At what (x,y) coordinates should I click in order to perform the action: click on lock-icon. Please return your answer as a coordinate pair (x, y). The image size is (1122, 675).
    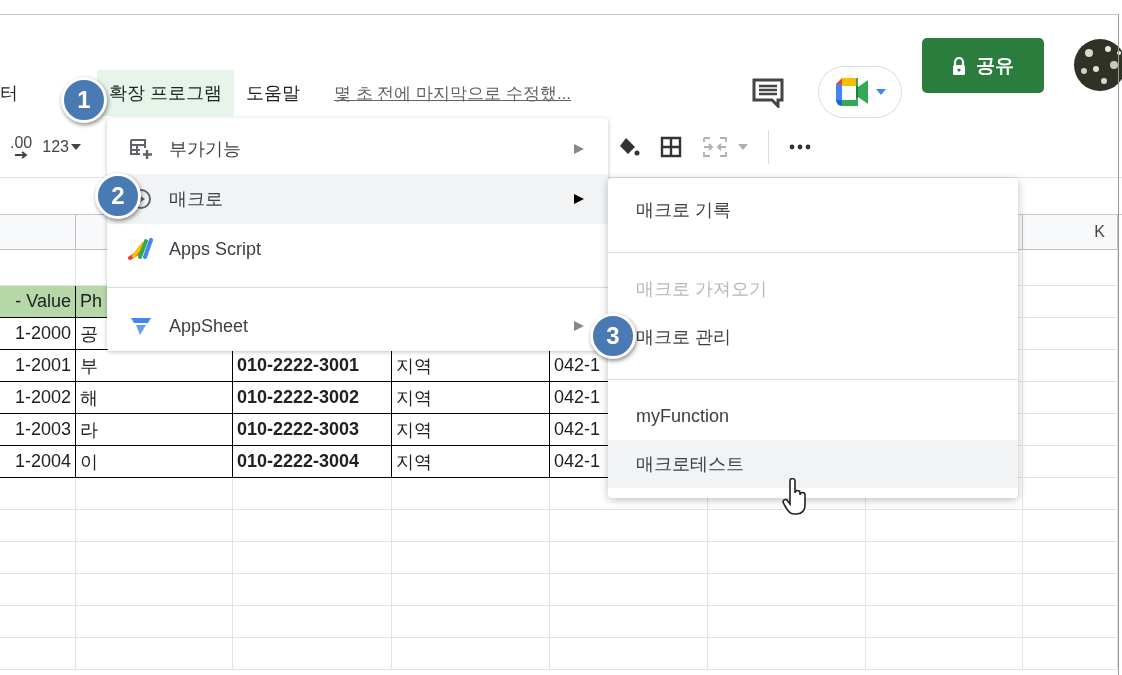
    Looking at the image, I should click on (959, 65).